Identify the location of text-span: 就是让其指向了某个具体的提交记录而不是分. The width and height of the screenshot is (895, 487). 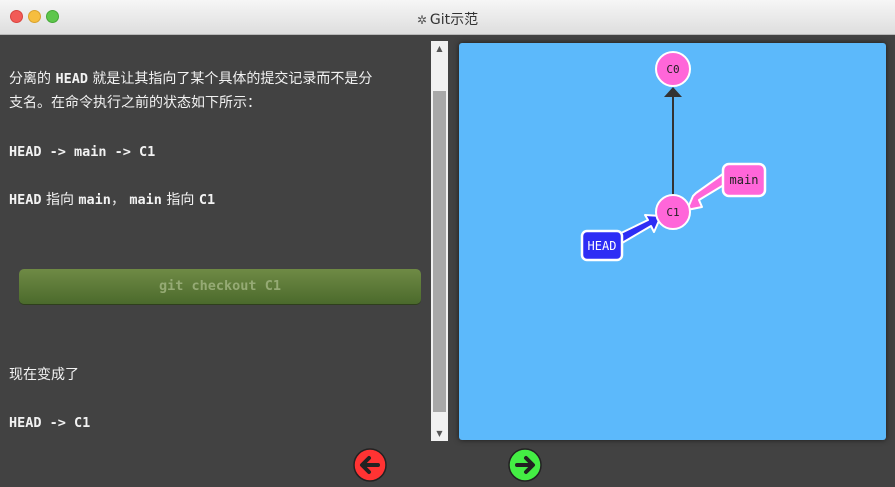
(230, 79).